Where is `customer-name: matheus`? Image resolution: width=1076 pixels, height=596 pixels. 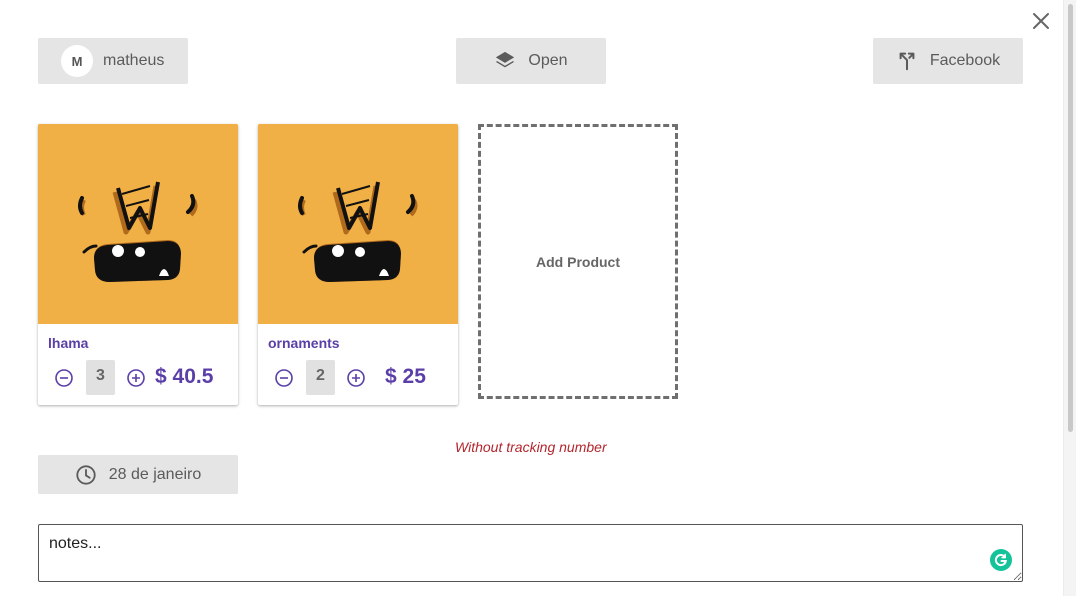
customer-name: matheus is located at coordinates (134, 60).